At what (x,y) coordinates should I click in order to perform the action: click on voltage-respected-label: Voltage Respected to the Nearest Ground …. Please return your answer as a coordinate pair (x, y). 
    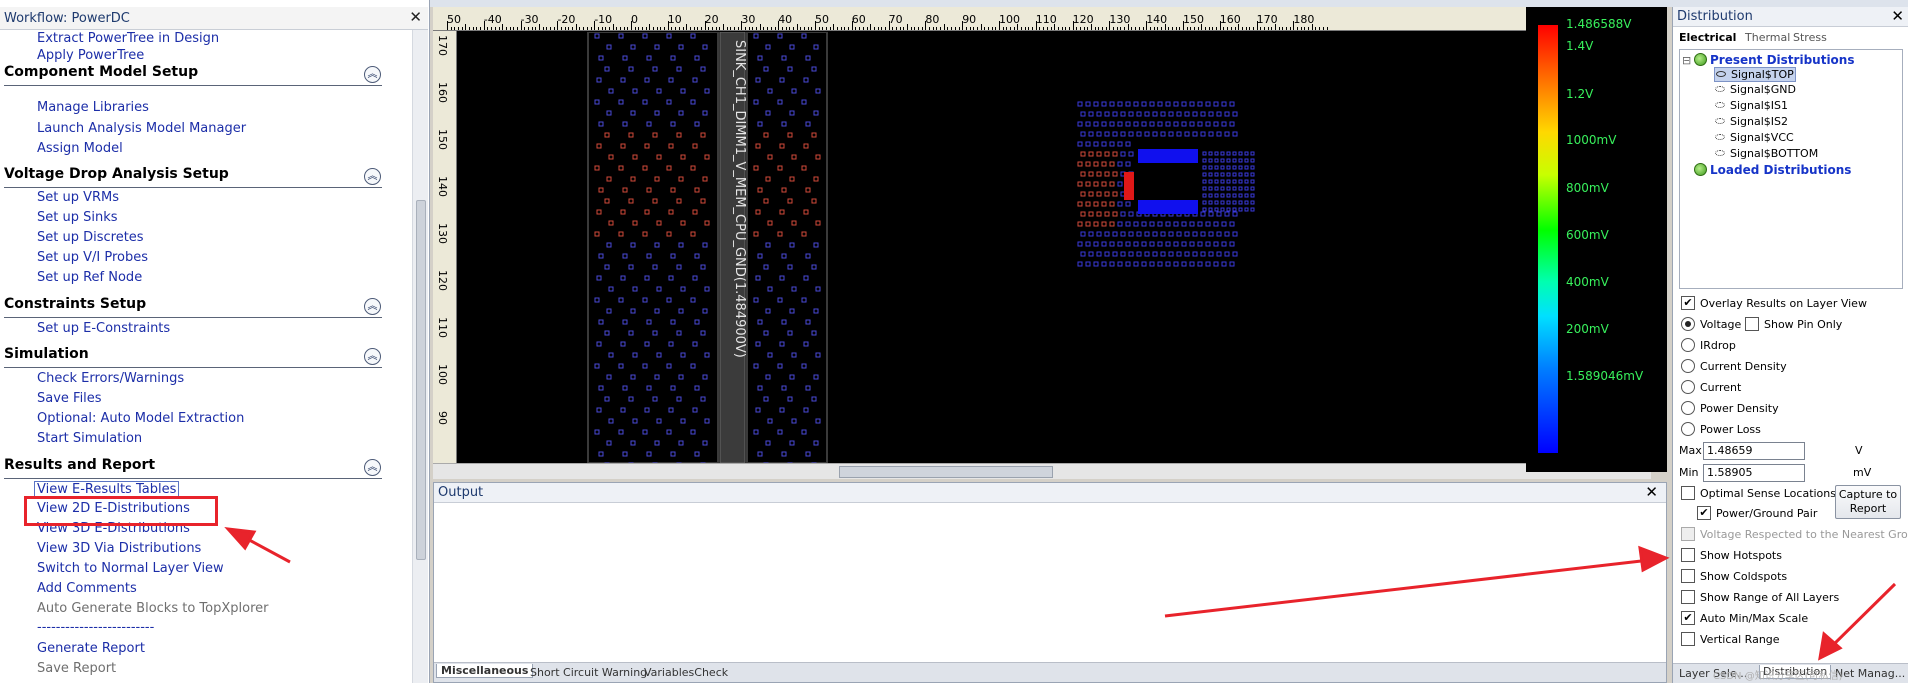
    Looking at the image, I should click on (1804, 534).